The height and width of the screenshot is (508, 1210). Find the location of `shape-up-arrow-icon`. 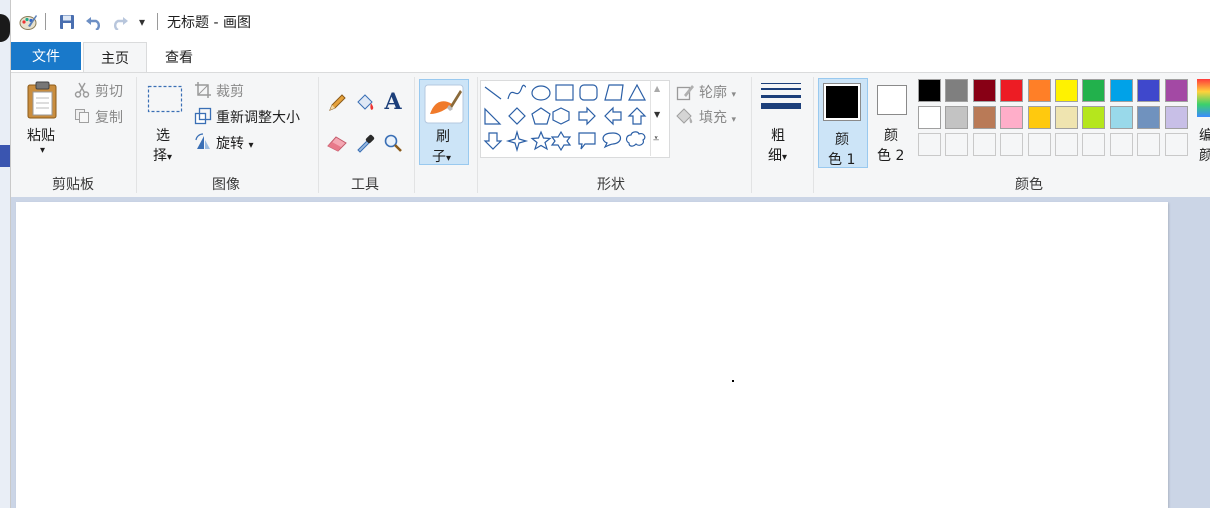

shape-up-arrow-icon is located at coordinates (637, 116).